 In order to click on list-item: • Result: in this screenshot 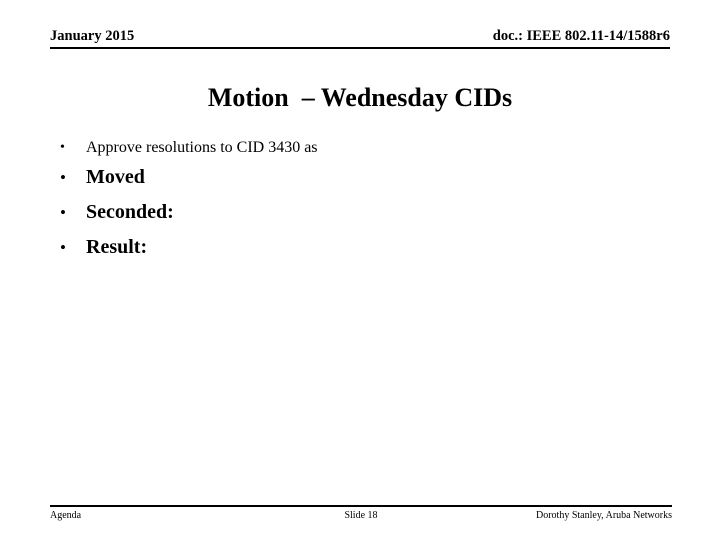, I will do `click(361, 247)`.